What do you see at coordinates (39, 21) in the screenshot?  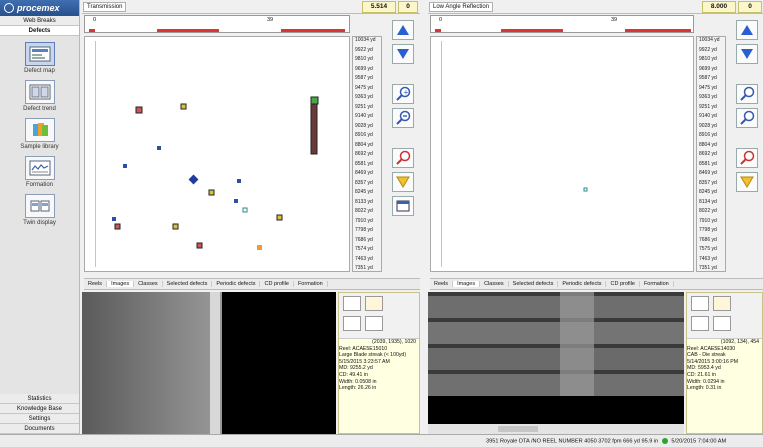 I see `web-breaks-button: Web Breaks` at bounding box center [39, 21].